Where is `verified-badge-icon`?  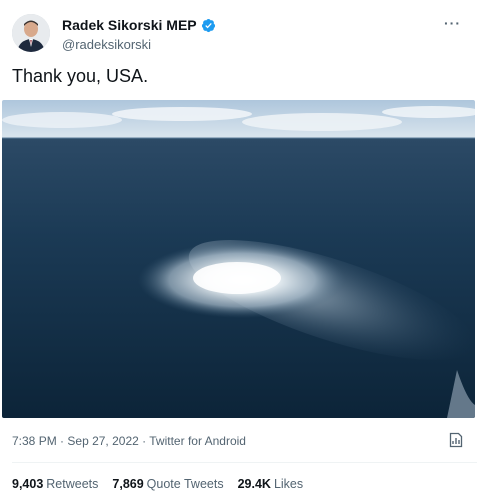 verified-badge-icon is located at coordinates (208, 25).